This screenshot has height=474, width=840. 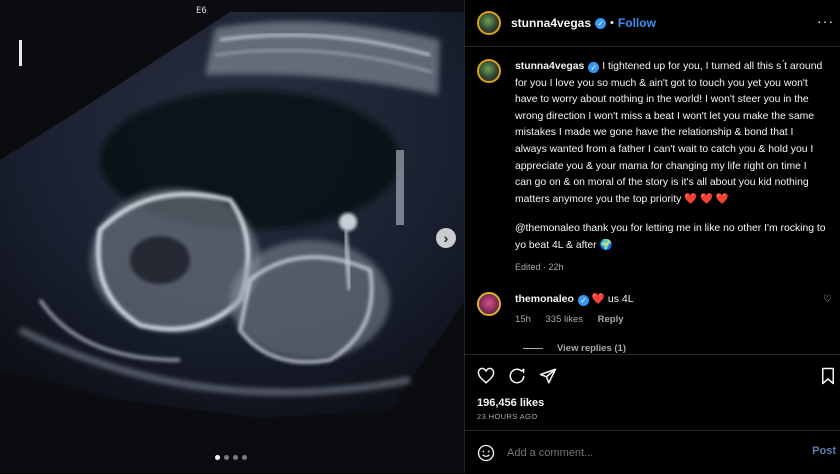 I want to click on add-comment-bar: Post, so click(x=652, y=452).